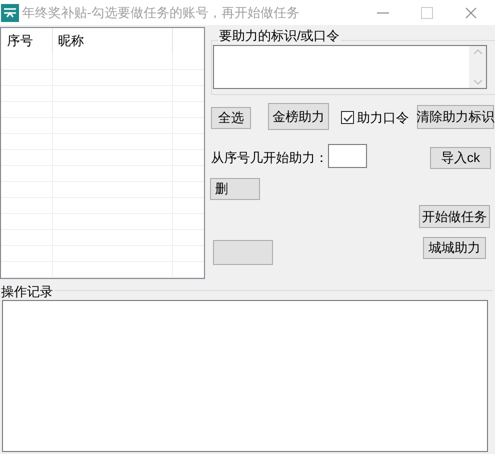 Image resolution: width=495 pixels, height=454 pixels. Describe the element at coordinates (113, 41) in the screenshot. I see `column-header: 昵称` at that location.